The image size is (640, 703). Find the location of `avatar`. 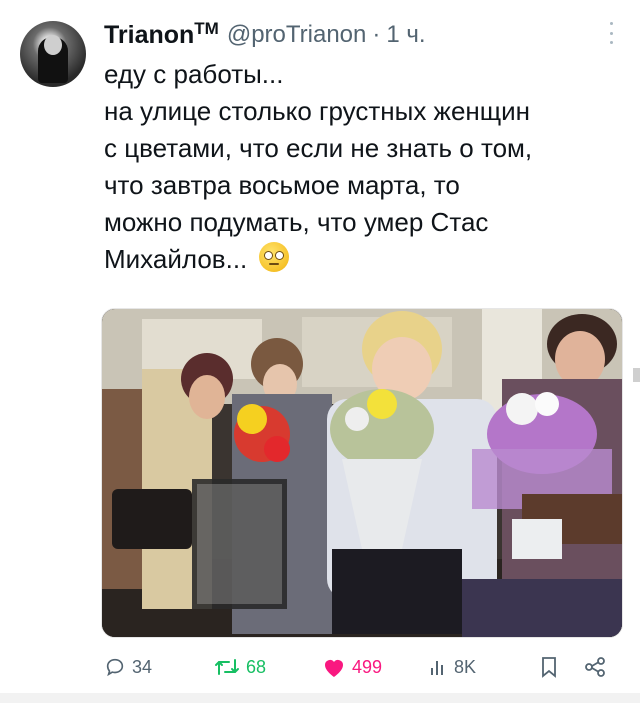

avatar is located at coordinates (53, 54).